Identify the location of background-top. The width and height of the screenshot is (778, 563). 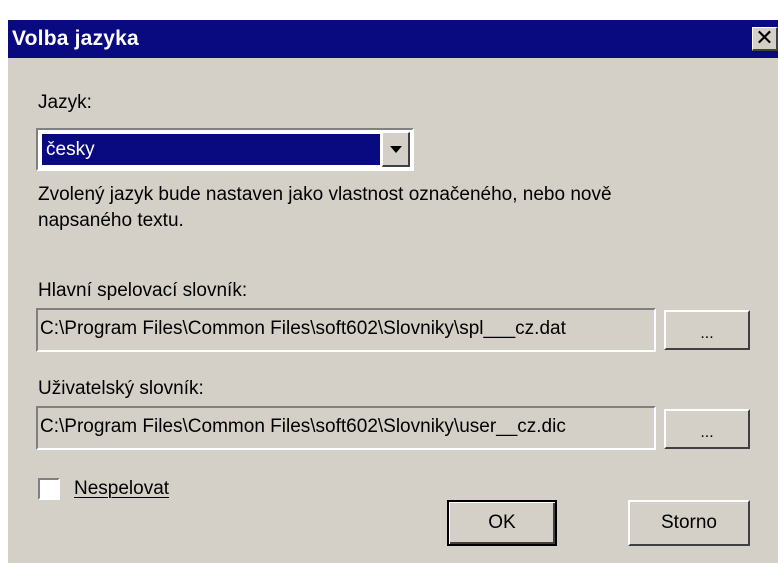
(389, 10).